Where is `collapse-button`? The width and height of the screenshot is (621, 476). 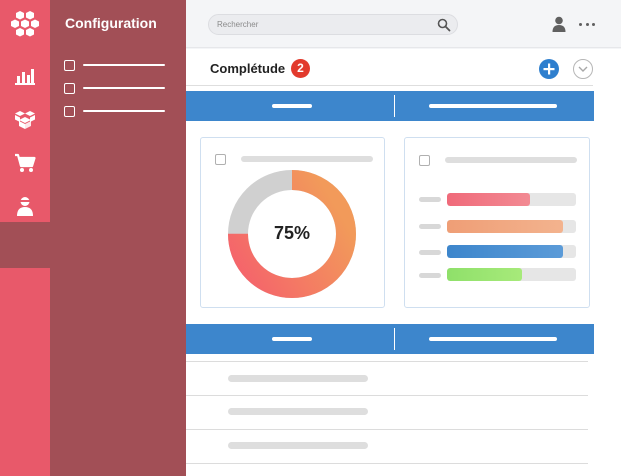
collapse-button is located at coordinates (583, 69).